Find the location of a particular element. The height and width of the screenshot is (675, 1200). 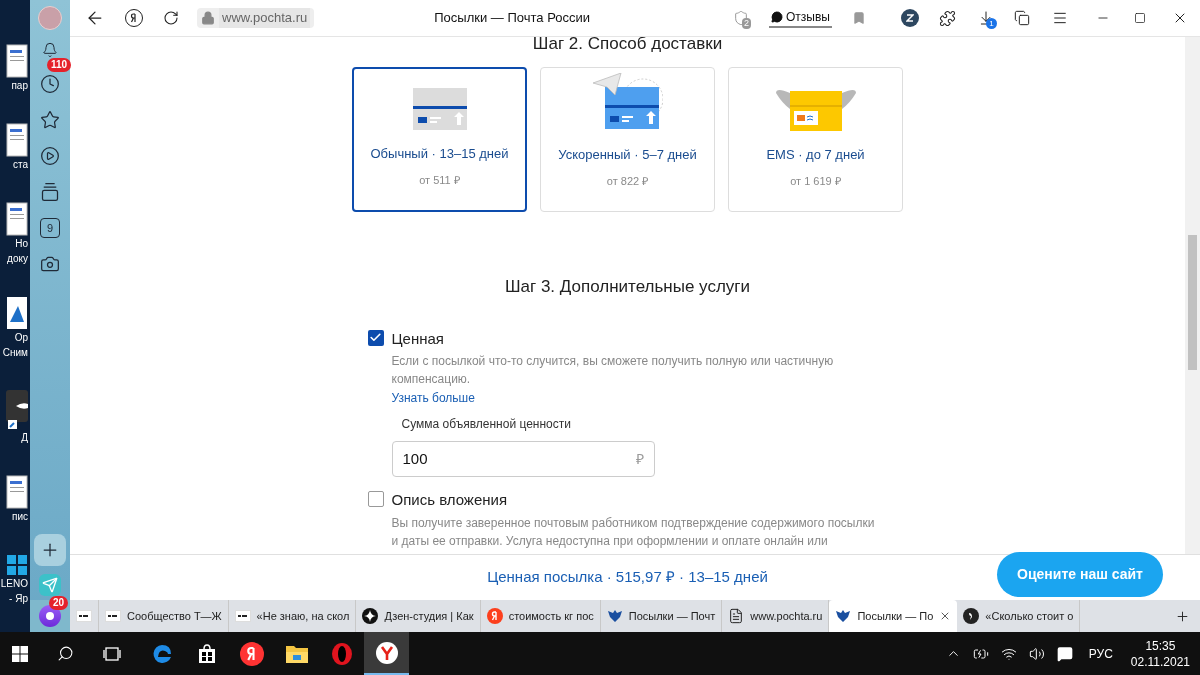

browser-tab: Посылки — По is located at coordinates (893, 616).